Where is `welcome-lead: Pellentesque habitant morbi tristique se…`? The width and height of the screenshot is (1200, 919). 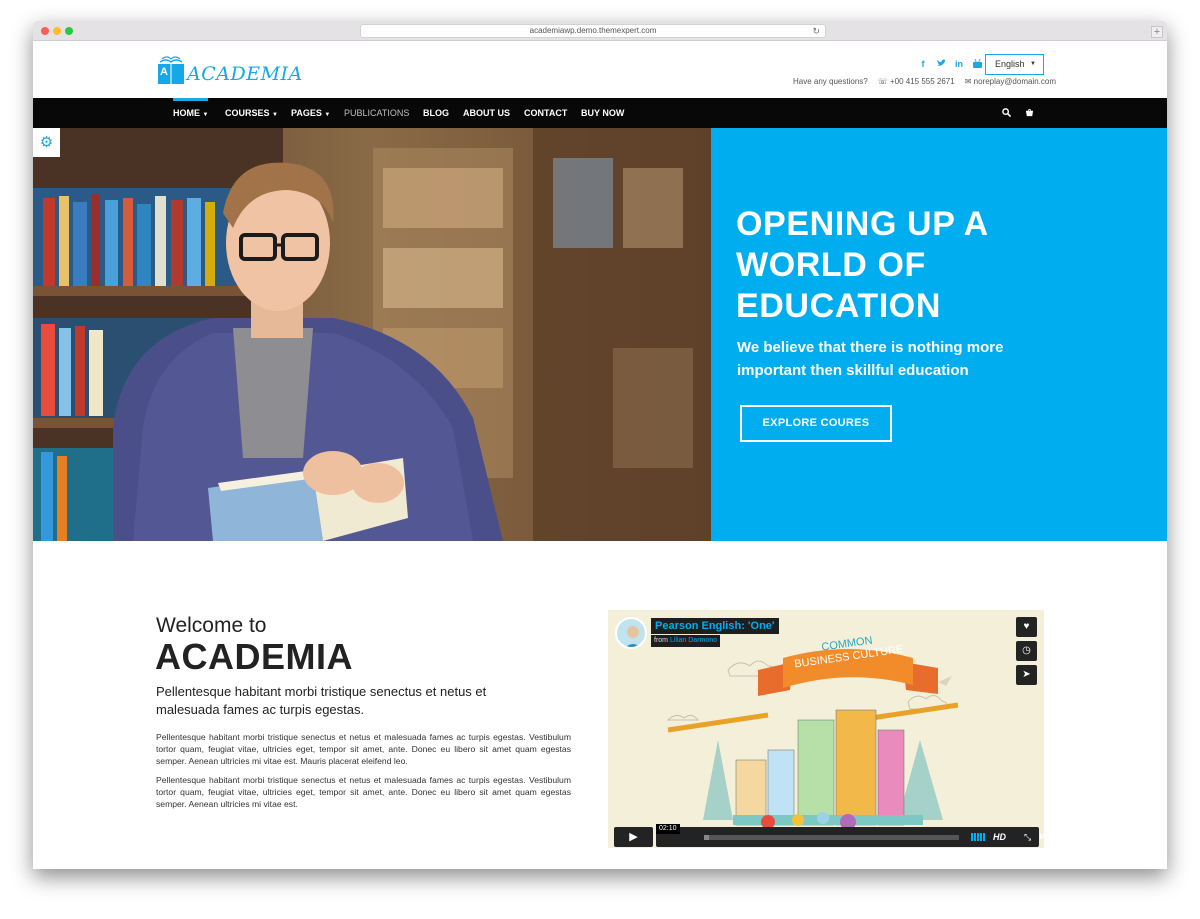 welcome-lead: Pellentesque habitant morbi tristique se… is located at coordinates (321, 700).